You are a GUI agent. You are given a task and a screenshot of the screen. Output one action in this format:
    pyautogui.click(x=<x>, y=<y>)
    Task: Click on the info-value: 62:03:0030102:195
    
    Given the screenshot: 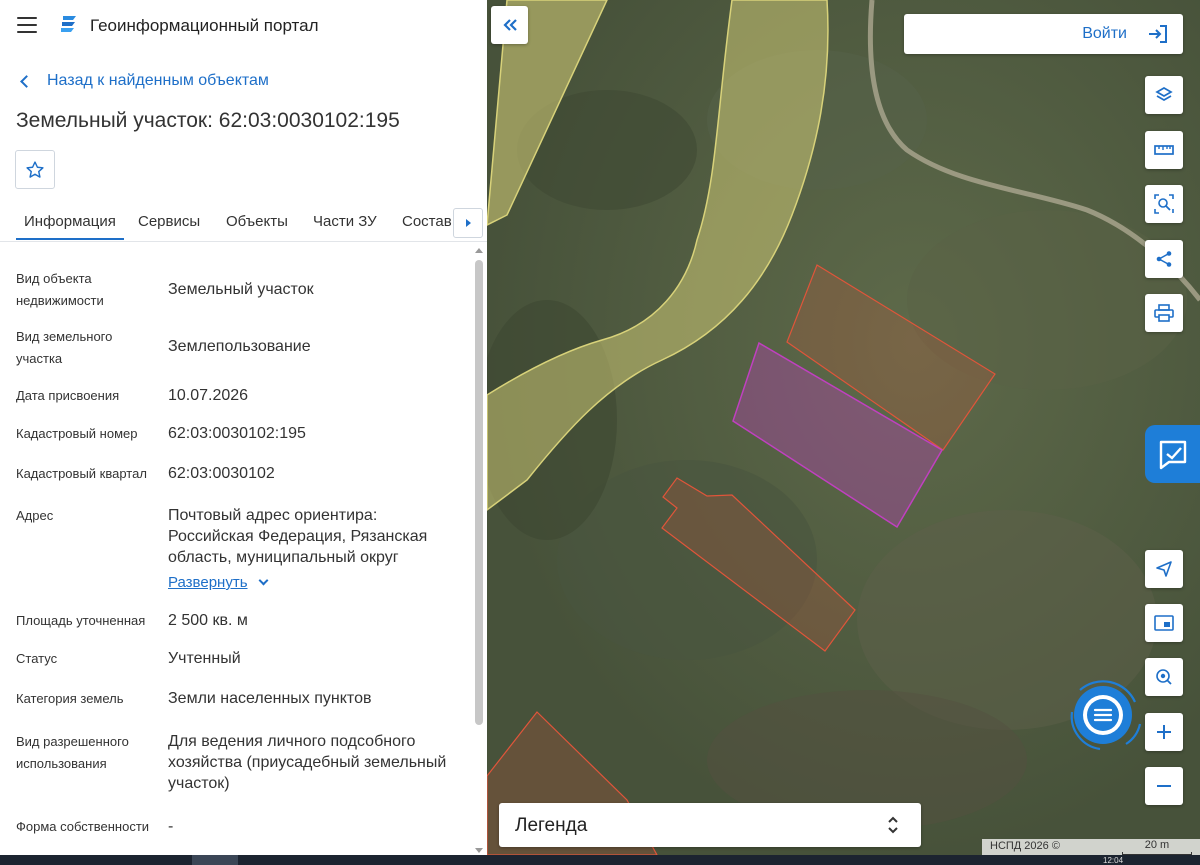 What is the action you would take?
    pyautogui.click(x=237, y=433)
    